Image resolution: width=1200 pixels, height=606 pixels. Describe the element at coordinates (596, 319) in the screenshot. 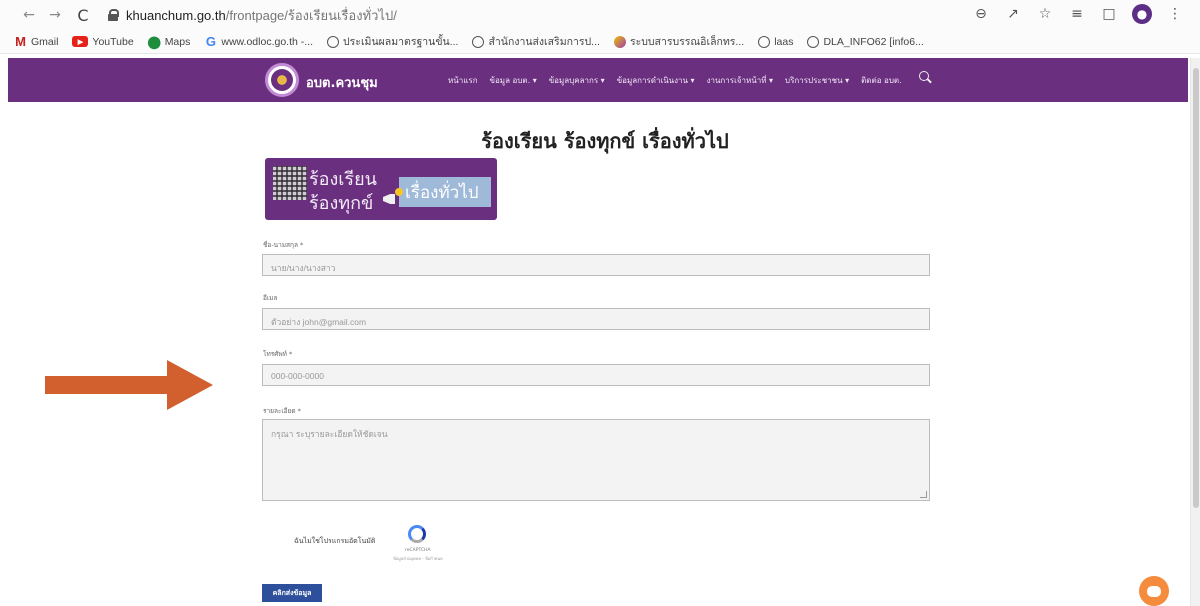

I see `email-input: ตัวอย่าง john@gmail.com` at that location.